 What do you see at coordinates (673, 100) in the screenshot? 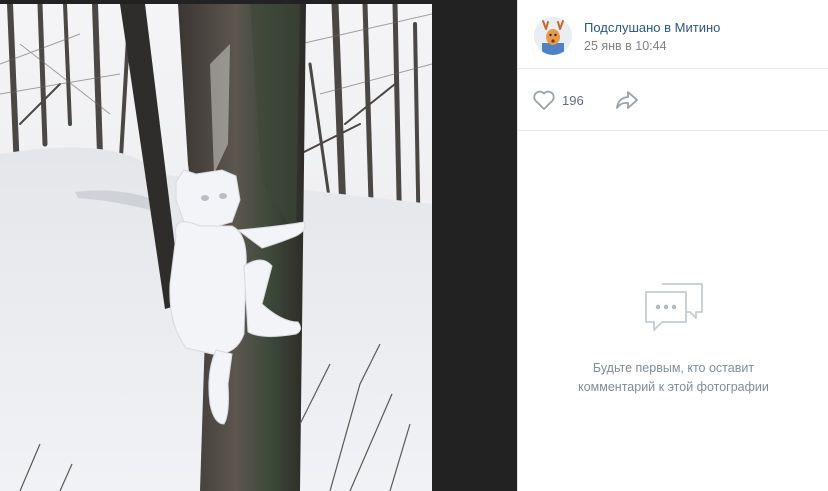
I see `post-actions: 196` at bounding box center [673, 100].